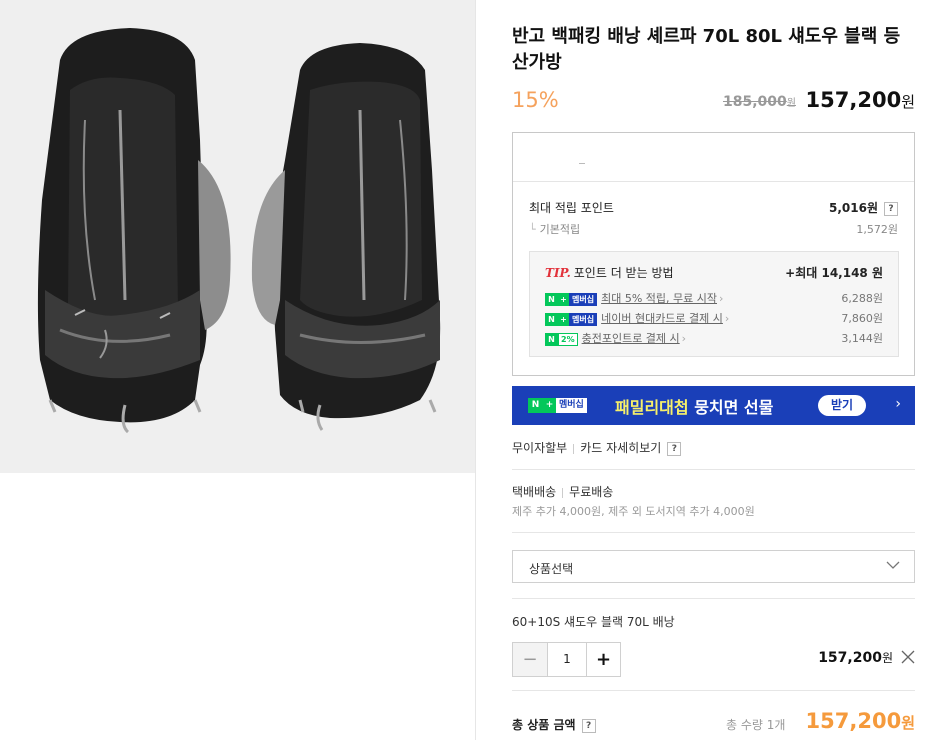  I want to click on installment-help-icon: ?, so click(674, 448).